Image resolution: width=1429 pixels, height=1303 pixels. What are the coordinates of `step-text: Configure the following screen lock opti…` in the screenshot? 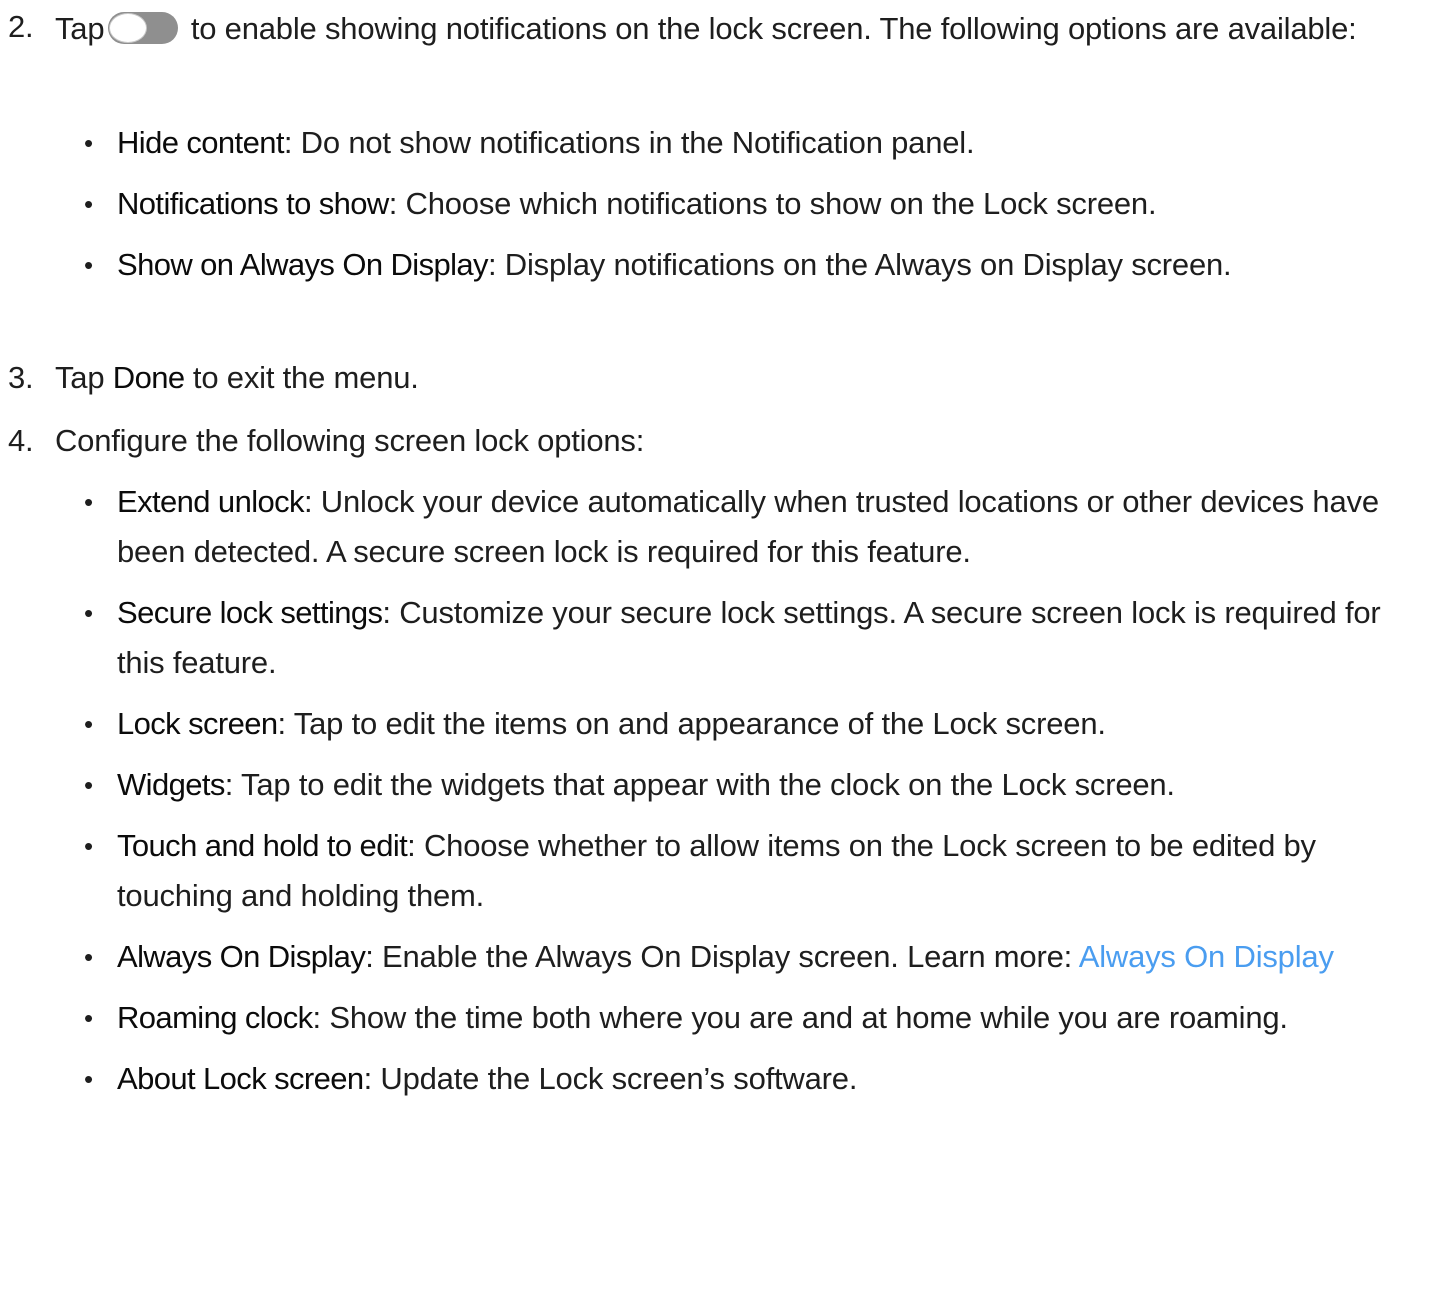 It's located at (350, 440).